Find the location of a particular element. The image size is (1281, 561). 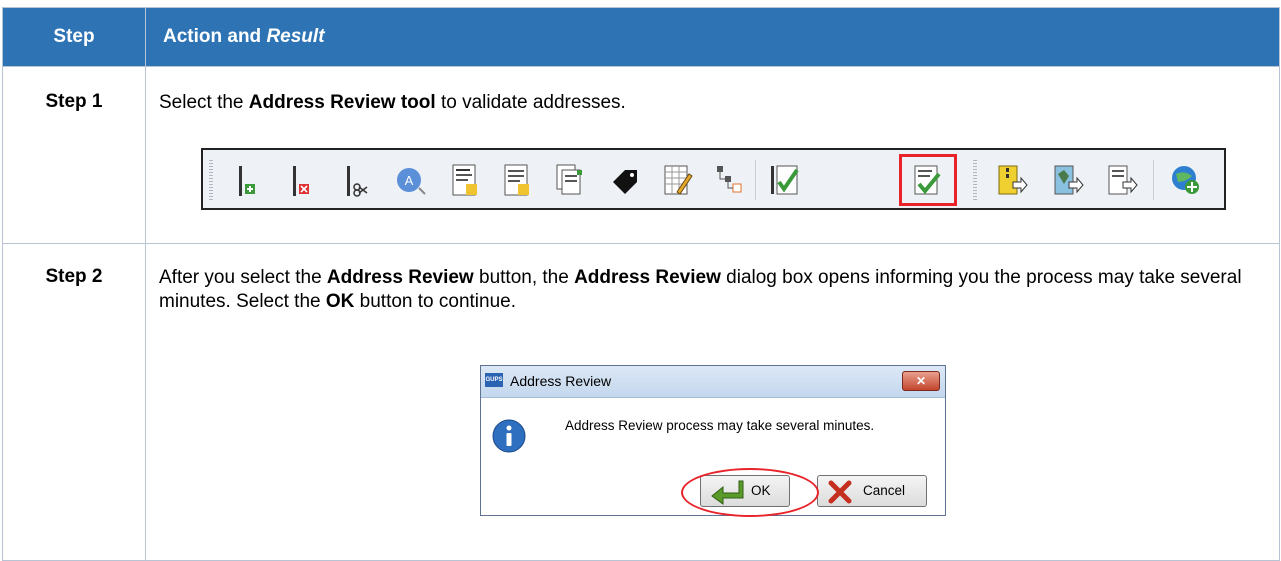

svg-text: A is located at coordinates (409, 180).